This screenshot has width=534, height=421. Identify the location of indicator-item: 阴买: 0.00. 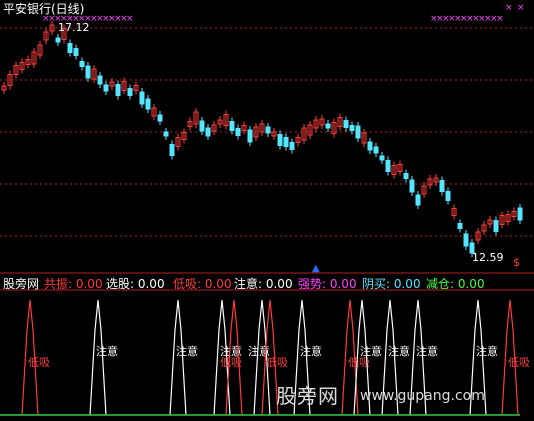
(391, 283).